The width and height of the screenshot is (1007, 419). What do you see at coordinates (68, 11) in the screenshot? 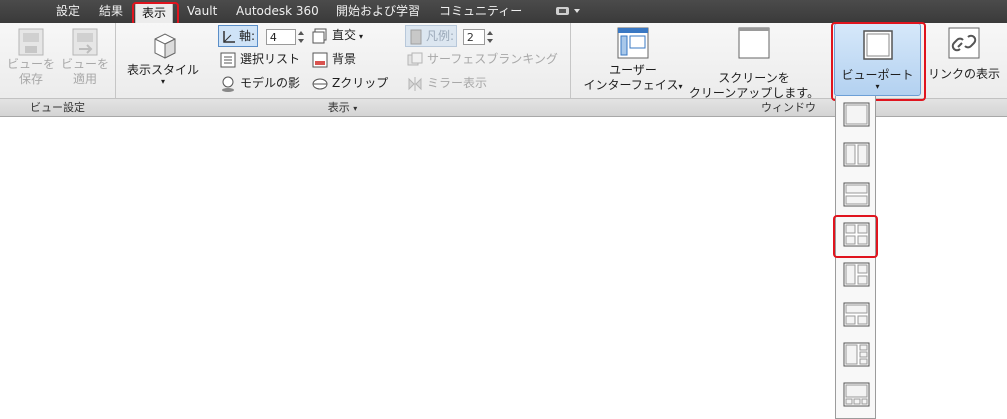
I see `tab-settings: 設定` at bounding box center [68, 11].